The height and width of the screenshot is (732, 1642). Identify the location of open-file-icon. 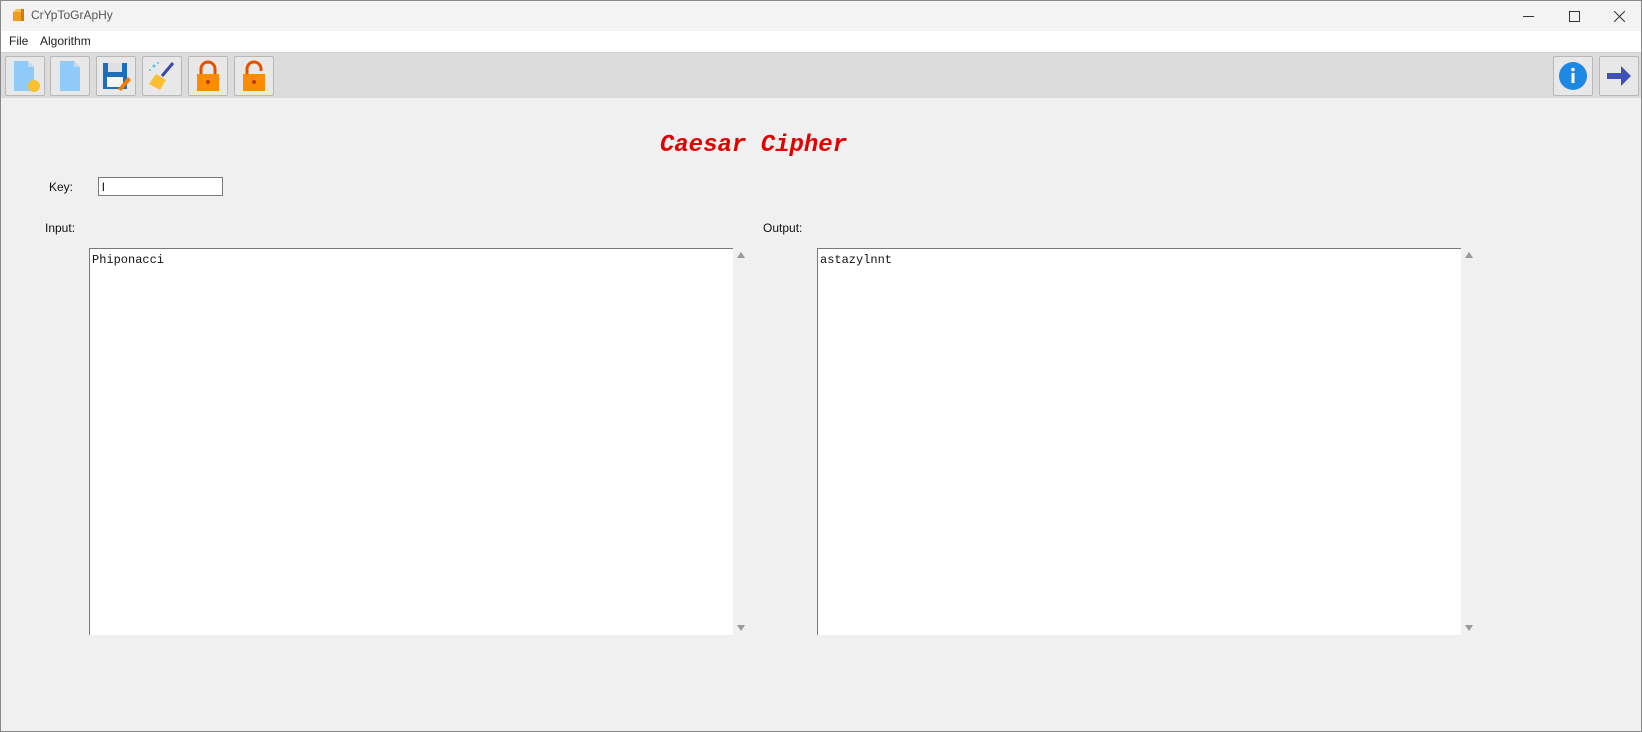
(70, 76).